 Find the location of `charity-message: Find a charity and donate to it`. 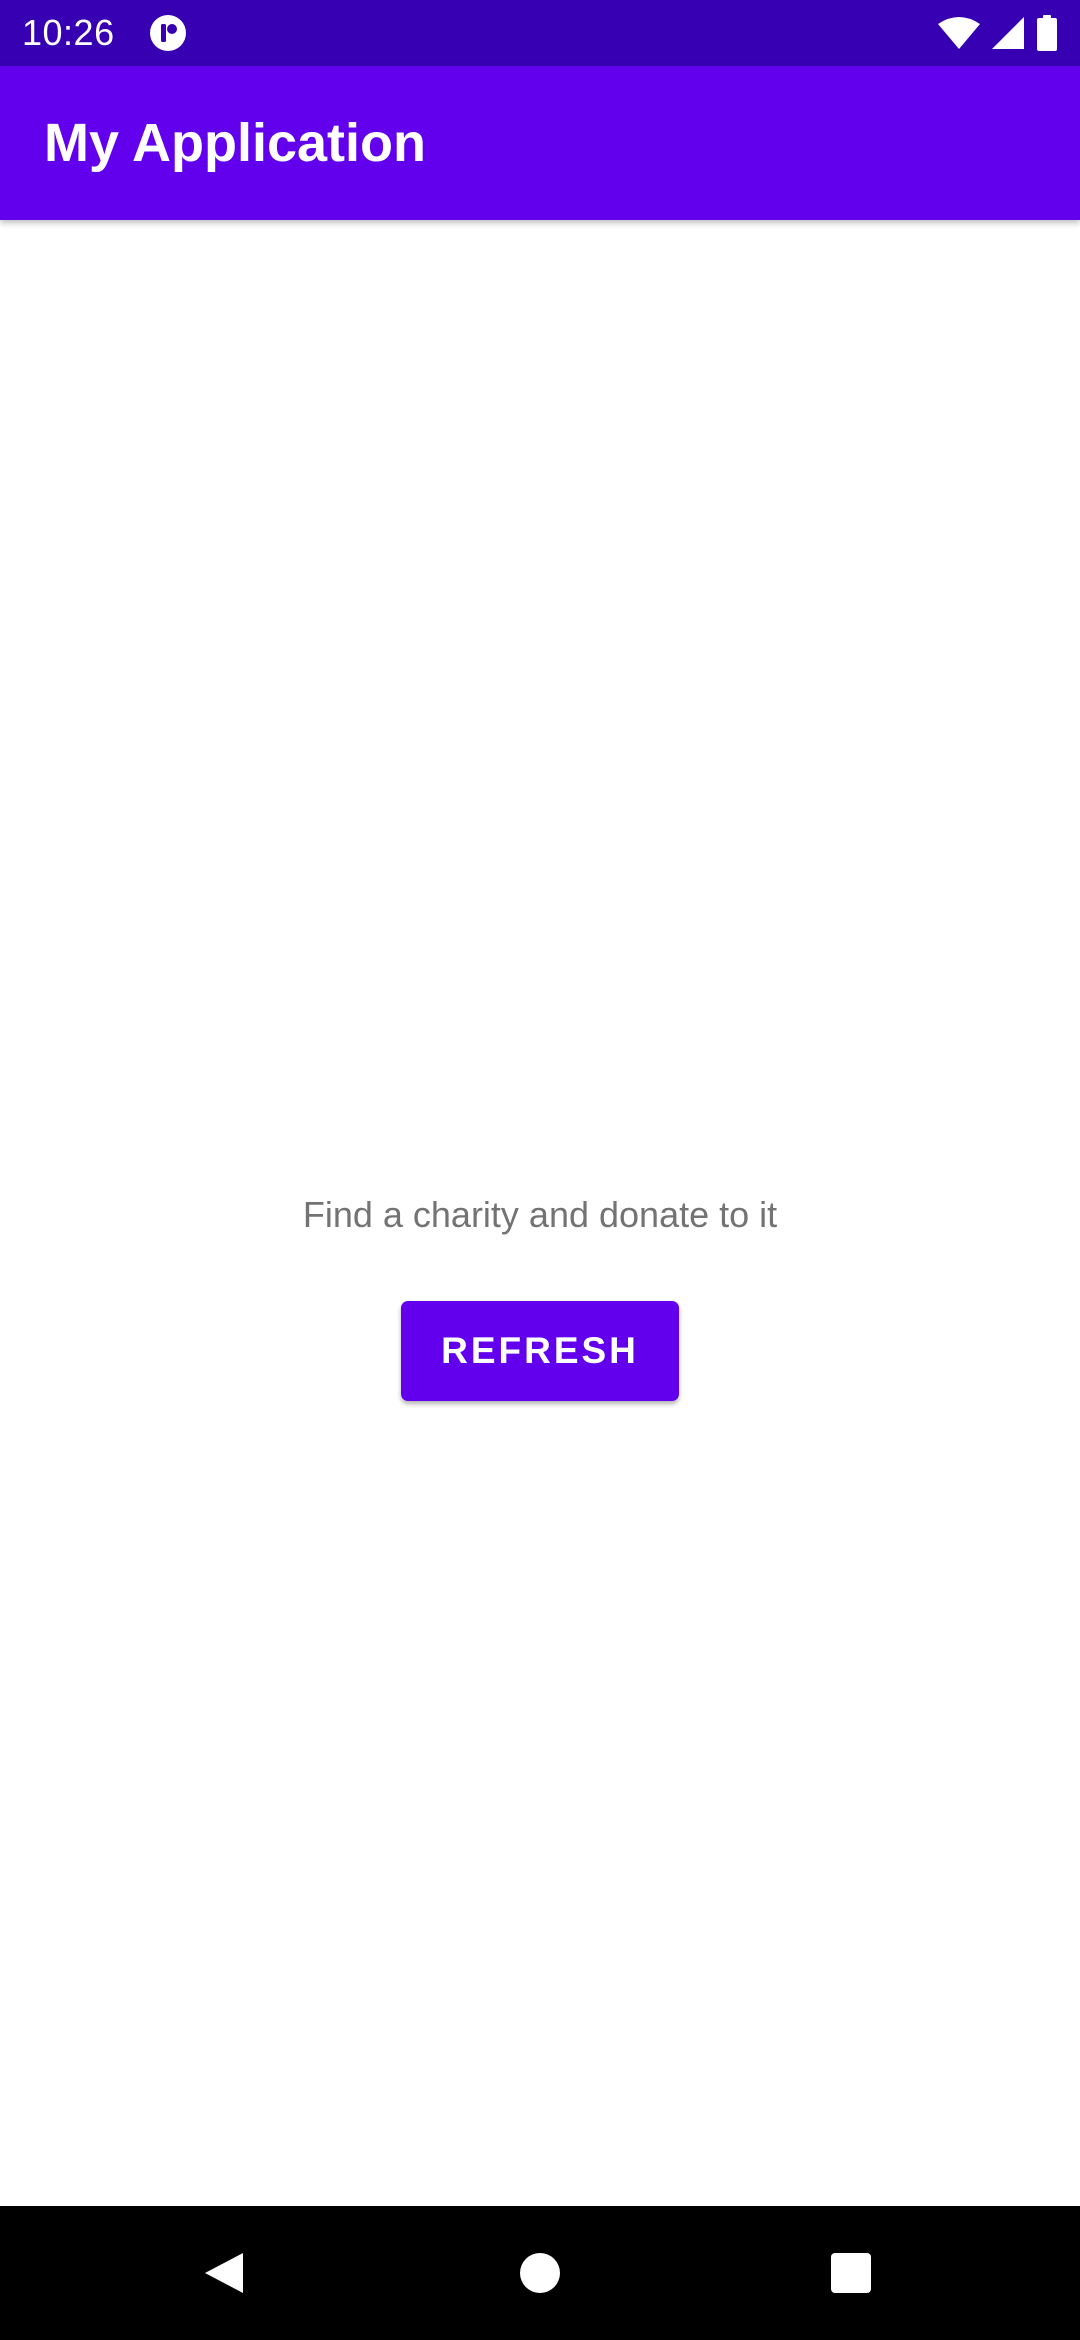

charity-message: Find a charity and donate to it is located at coordinates (540, 1214).